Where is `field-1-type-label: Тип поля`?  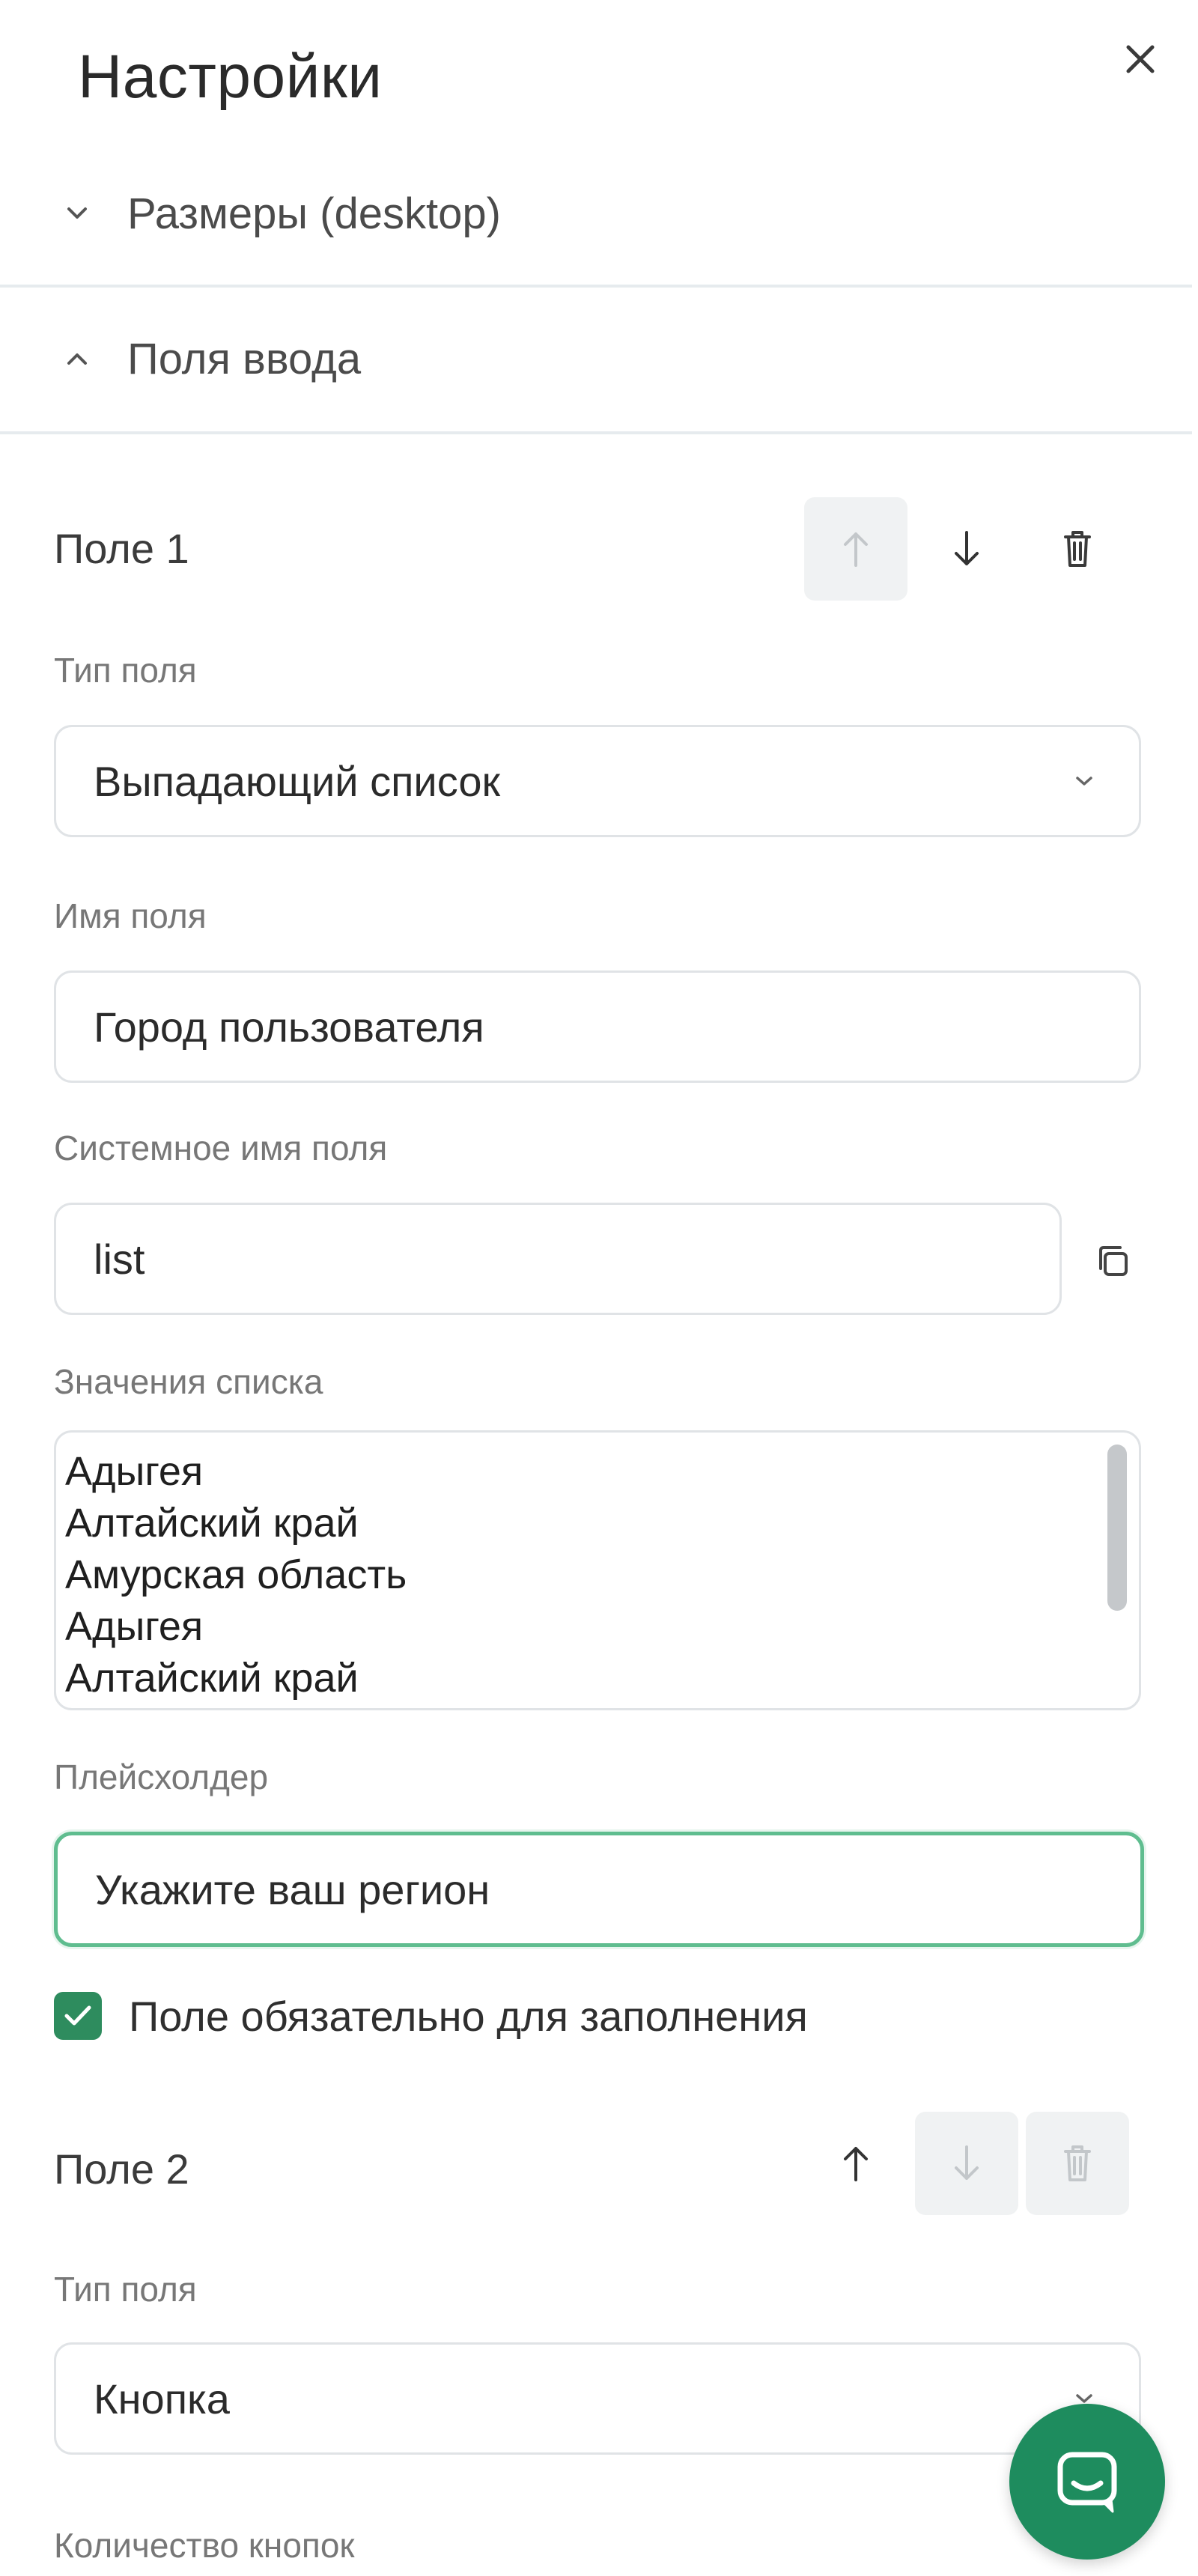 field-1-type-label: Тип поля is located at coordinates (125, 670).